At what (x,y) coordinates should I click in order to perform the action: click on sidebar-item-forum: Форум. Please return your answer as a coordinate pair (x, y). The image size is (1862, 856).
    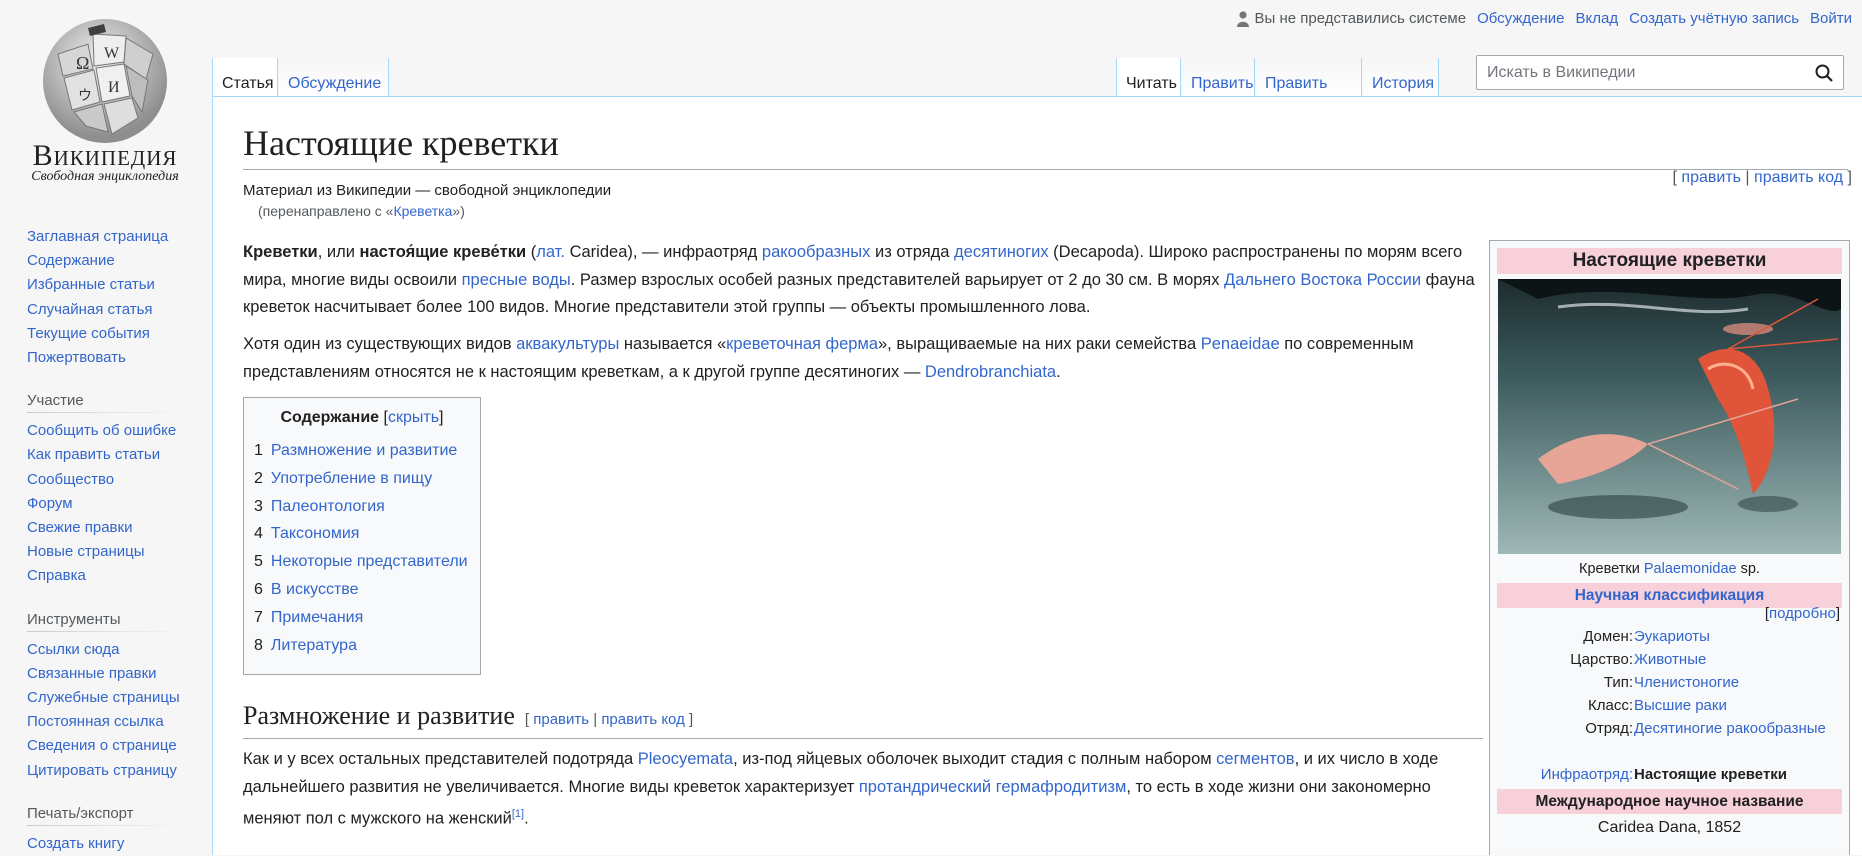
    Looking at the image, I should click on (50, 503).